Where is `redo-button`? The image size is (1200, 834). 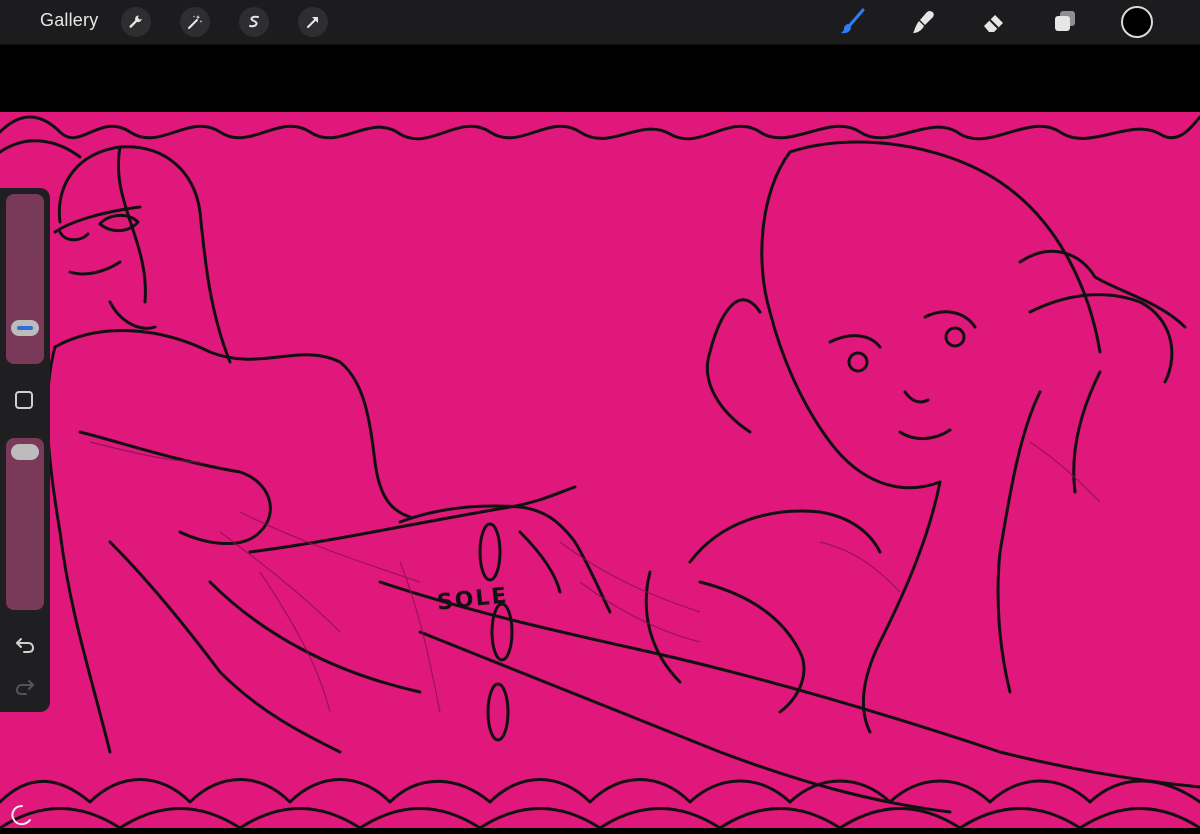
redo-button is located at coordinates (25, 687).